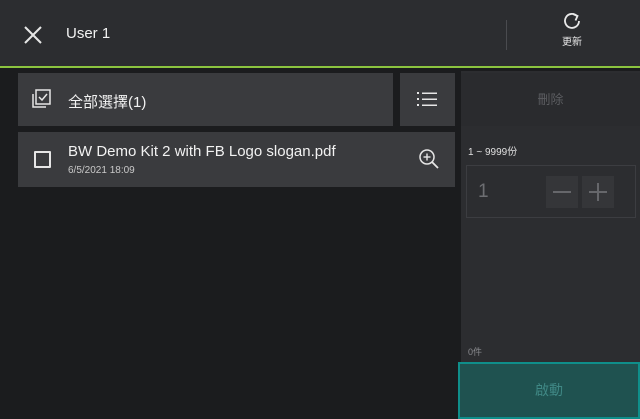  I want to click on file-date: 6/5/2021 18:09, so click(101, 170).